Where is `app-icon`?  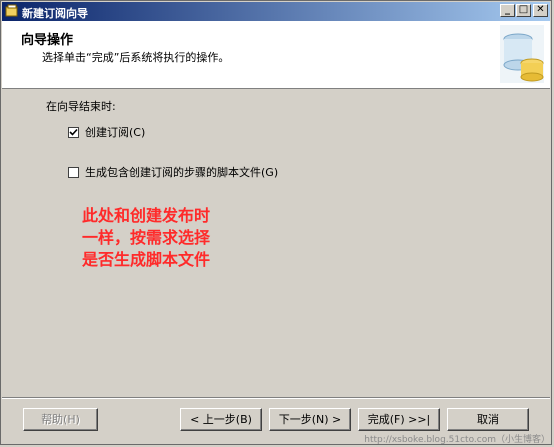
app-icon is located at coordinates (12, 11).